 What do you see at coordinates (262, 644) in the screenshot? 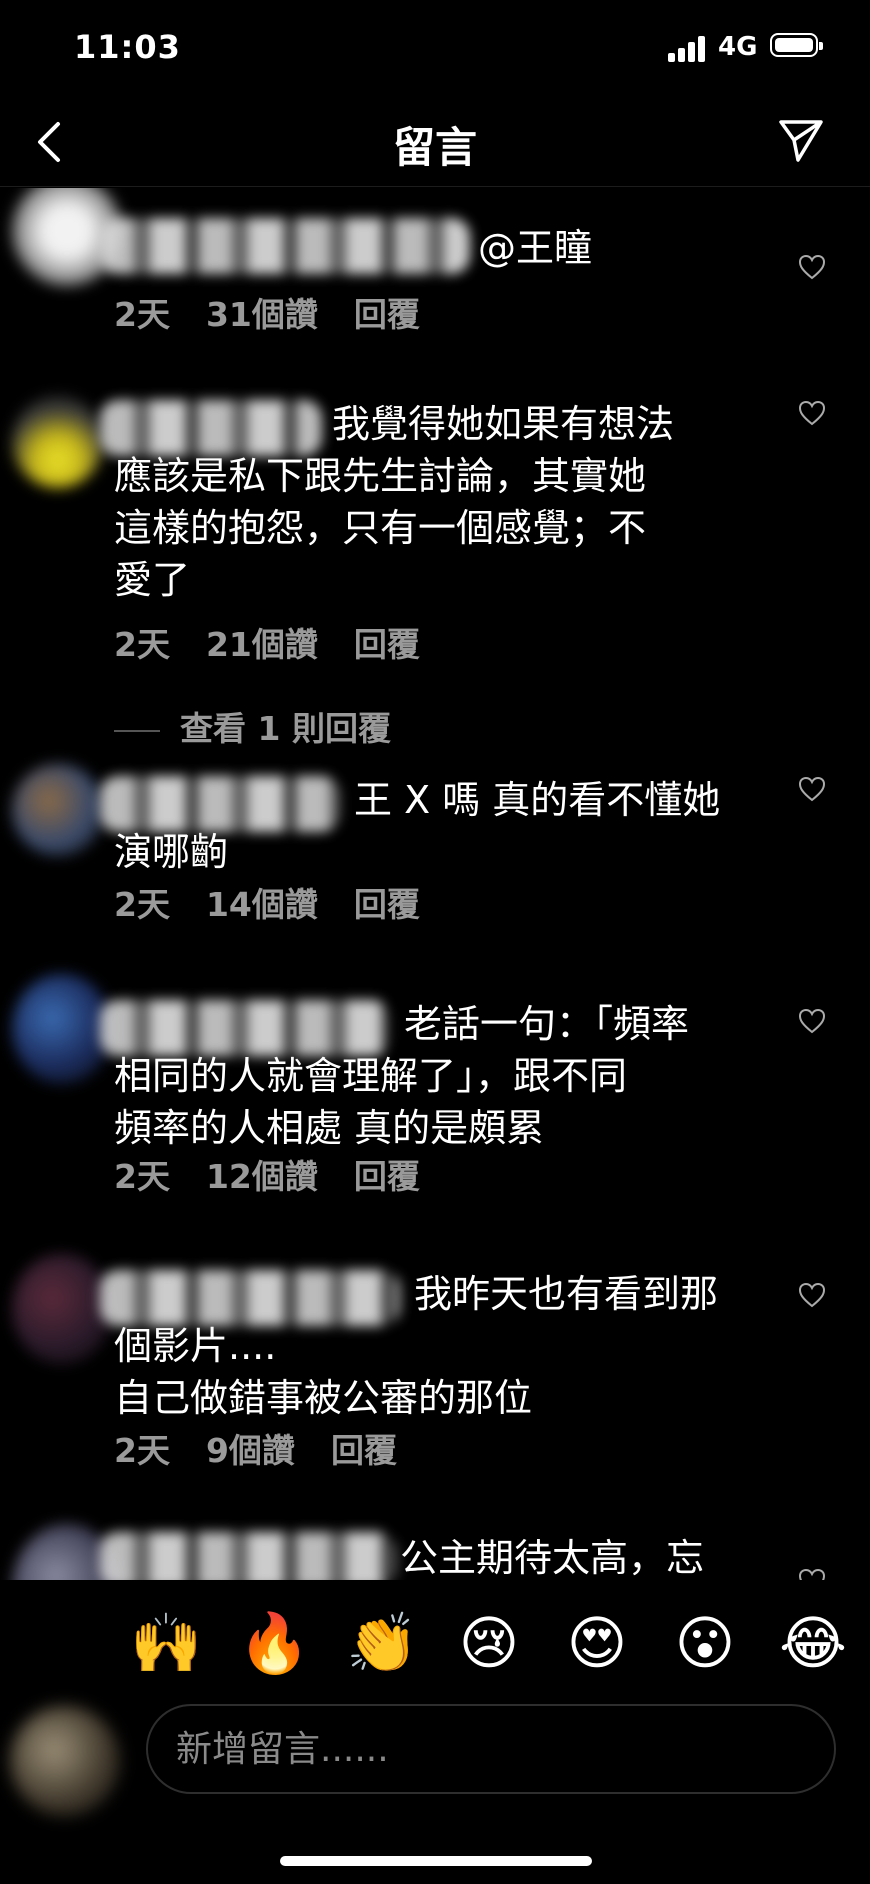
I see `like-count: 21個讚` at bounding box center [262, 644].